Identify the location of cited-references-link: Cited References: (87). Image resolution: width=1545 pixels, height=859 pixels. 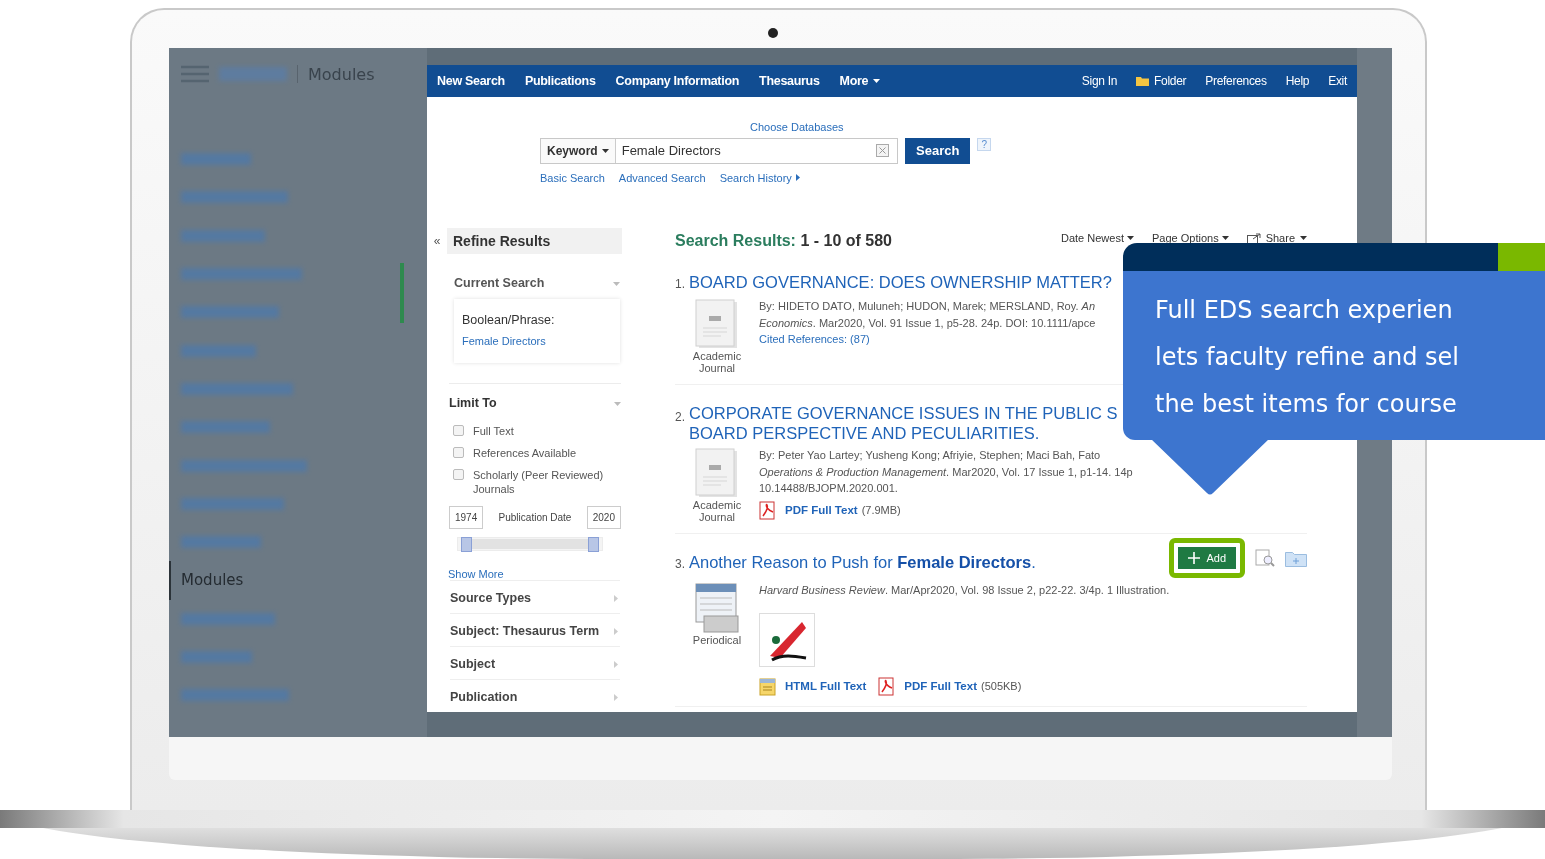
(814, 339).